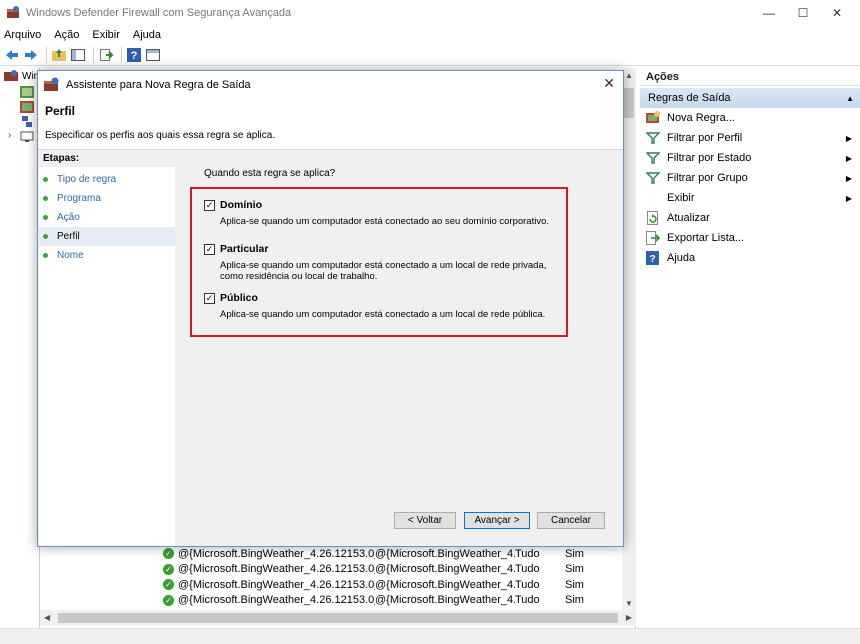  Describe the element at coordinates (31, 55) in the screenshot. I see `forward-arrow-icon` at that location.